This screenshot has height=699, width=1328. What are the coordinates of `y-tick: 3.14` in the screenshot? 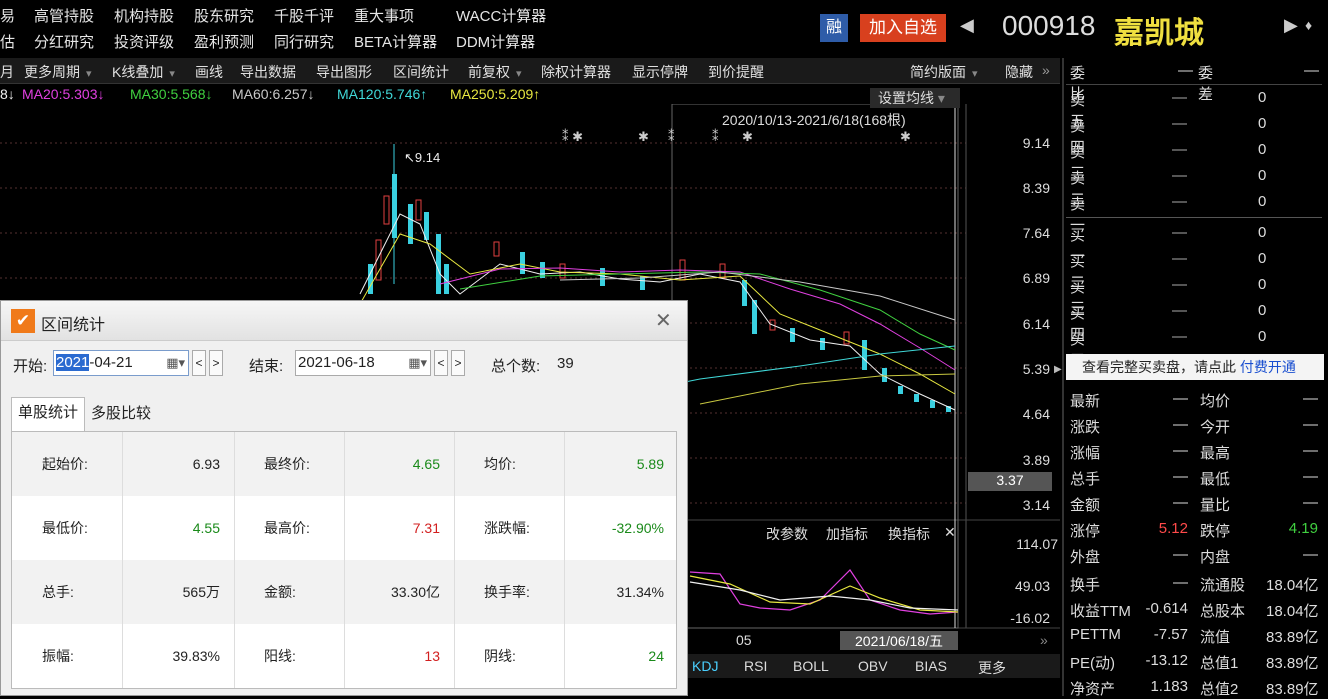 It's located at (1036, 505).